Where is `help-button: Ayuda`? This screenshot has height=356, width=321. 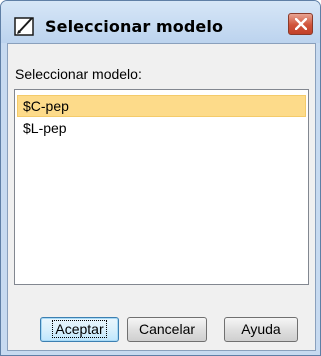
help-button: Ayuda is located at coordinates (261, 329).